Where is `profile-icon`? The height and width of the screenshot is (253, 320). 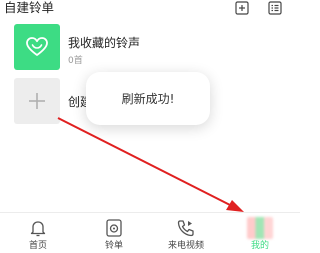
profile-icon is located at coordinates (260, 228).